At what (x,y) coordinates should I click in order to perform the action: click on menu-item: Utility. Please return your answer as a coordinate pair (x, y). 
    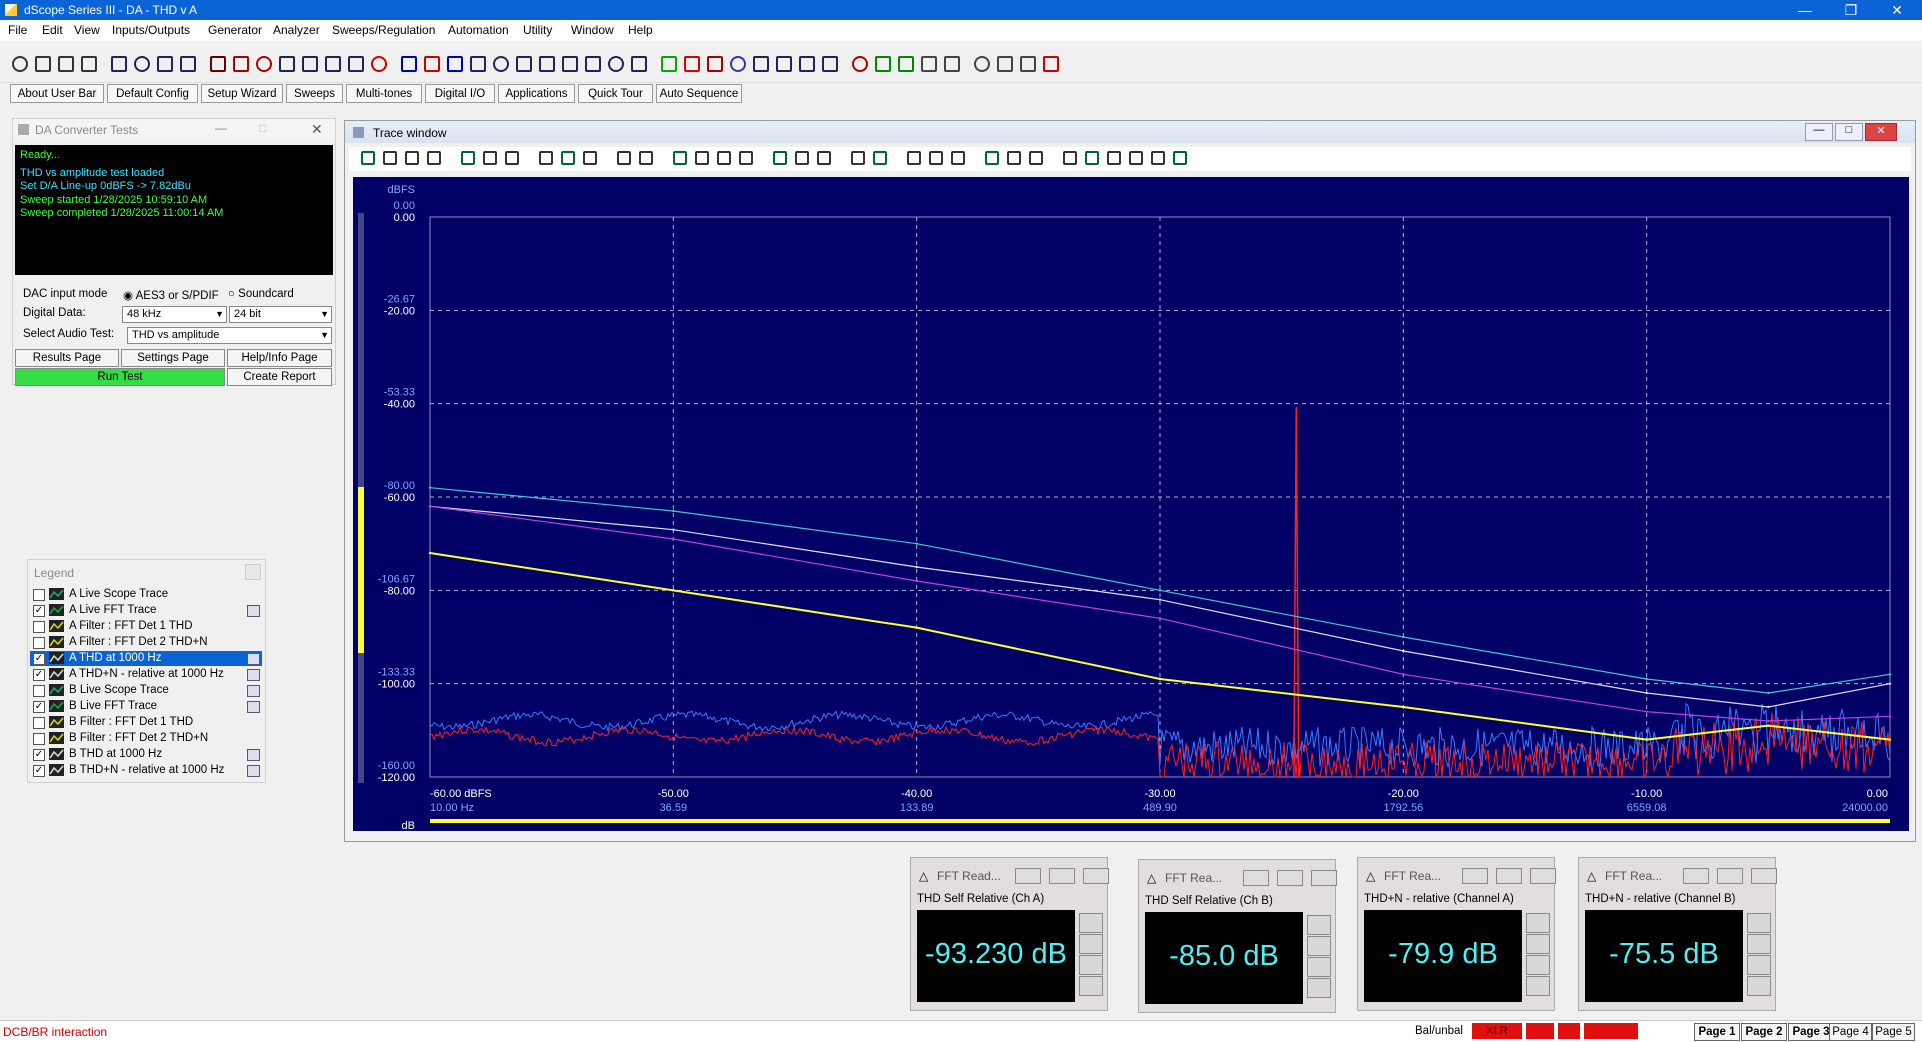
    Looking at the image, I should click on (537, 30).